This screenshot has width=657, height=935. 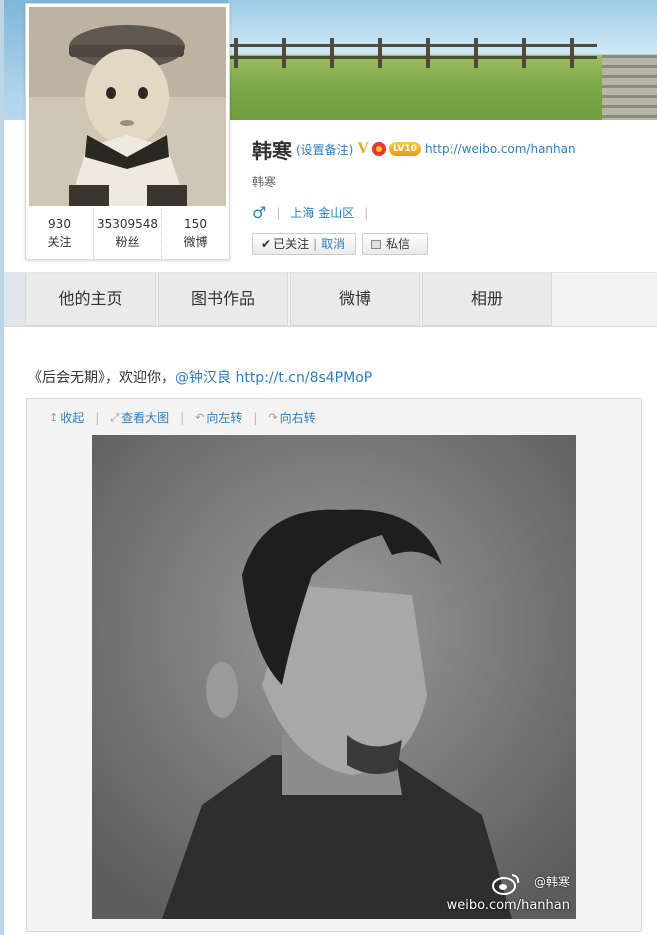 I want to click on location-row: ♂ | 上海 金山区 |, so click(x=315, y=212).